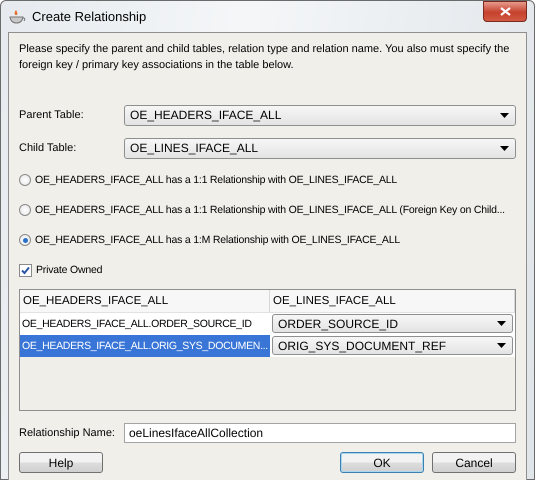 This screenshot has height=480, width=535. What do you see at coordinates (67, 433) in the screenshot?
I see `field-label: Relationship Name:` at bounding box center [67, 433].